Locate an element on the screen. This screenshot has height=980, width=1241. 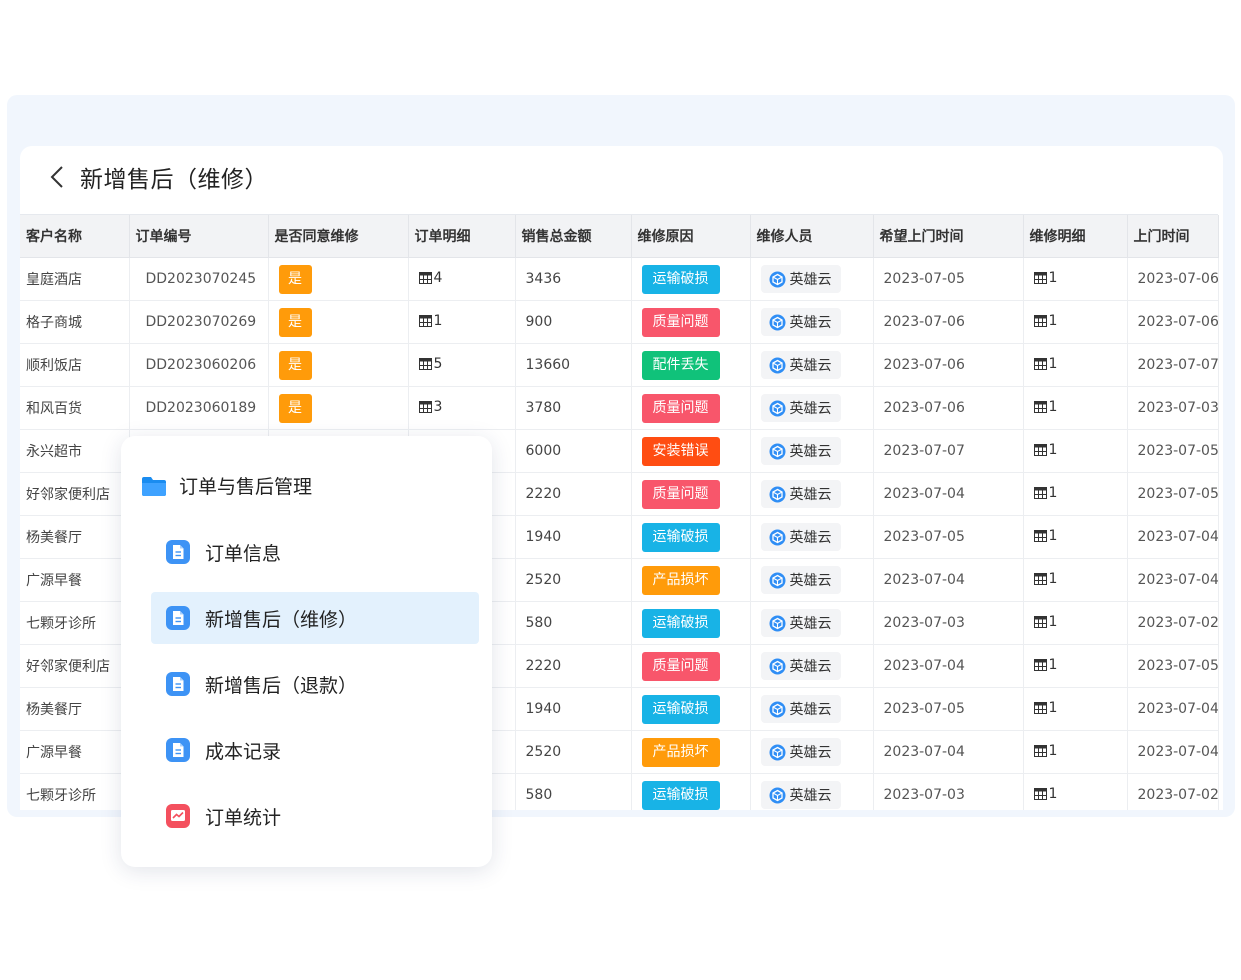
order-detail-cell: 4 is located at coordinates (462, 279).